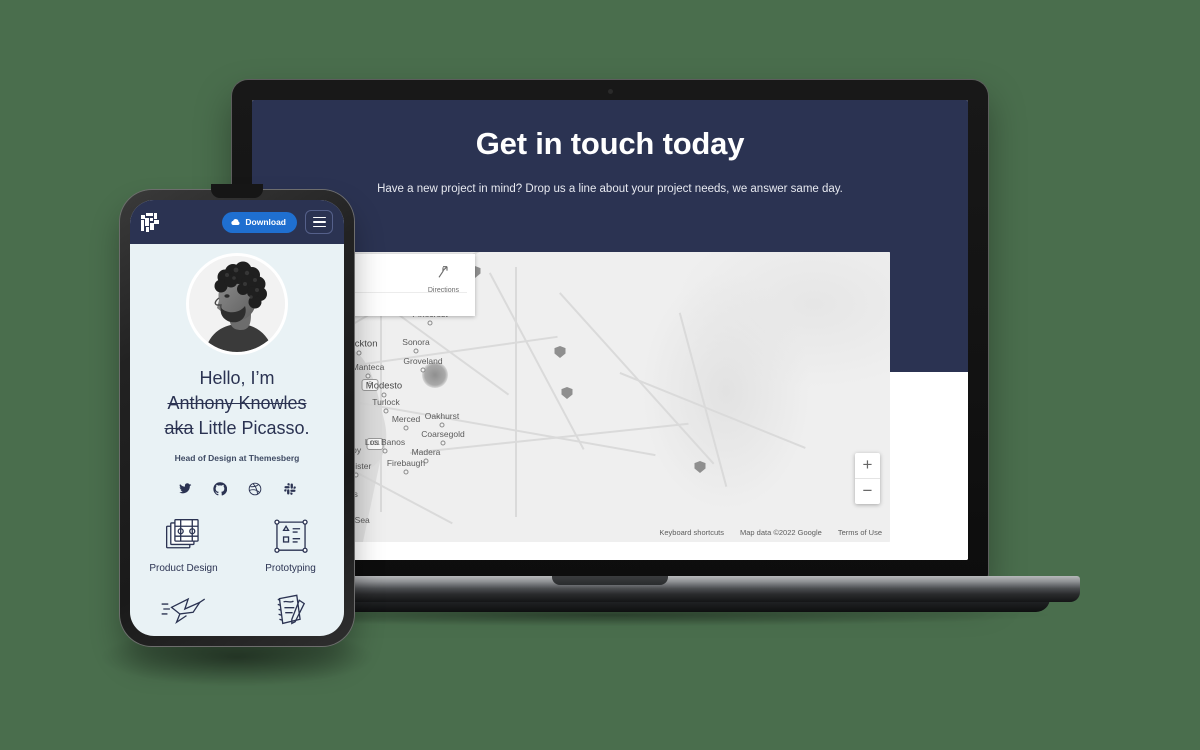 The image size is (1200, 750). Describe the element at coordinates (780, 532) in the screenshot. I see `map-data-attribution: Map data ©2022 Google` at that location.